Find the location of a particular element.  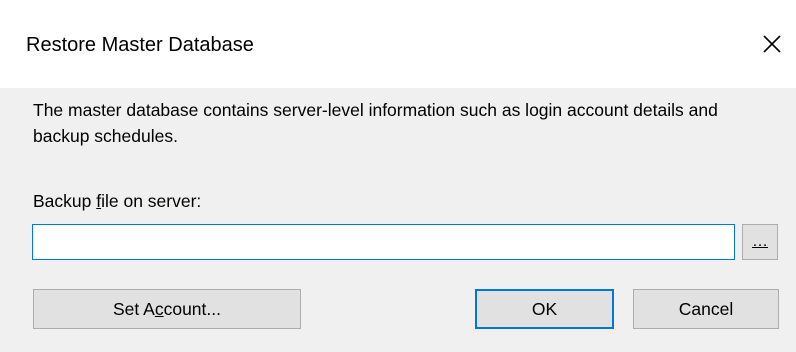

cancel-button: Cancel is located at coordinates (706, 309).